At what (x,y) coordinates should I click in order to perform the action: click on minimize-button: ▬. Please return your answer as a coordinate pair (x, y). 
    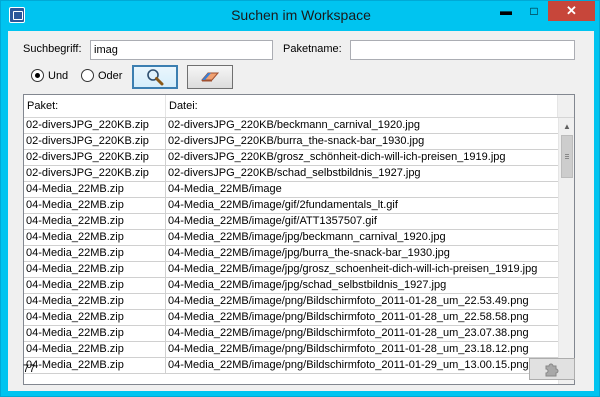
    Looking at the image, I should click on (506, 11).